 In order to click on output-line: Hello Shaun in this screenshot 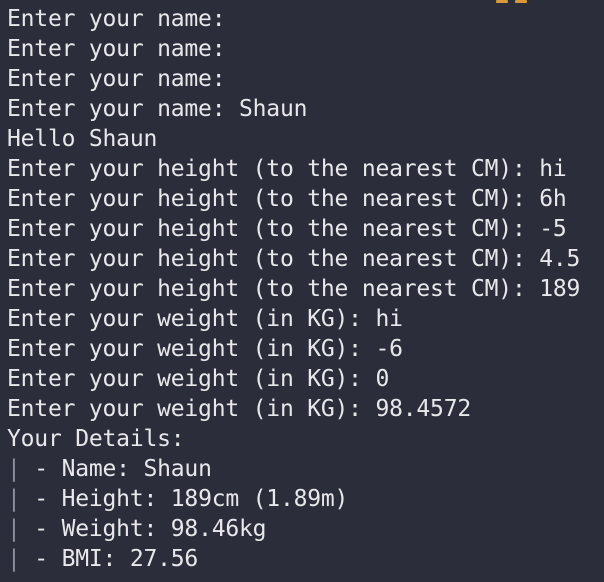, I will do `click(82, 139)`.